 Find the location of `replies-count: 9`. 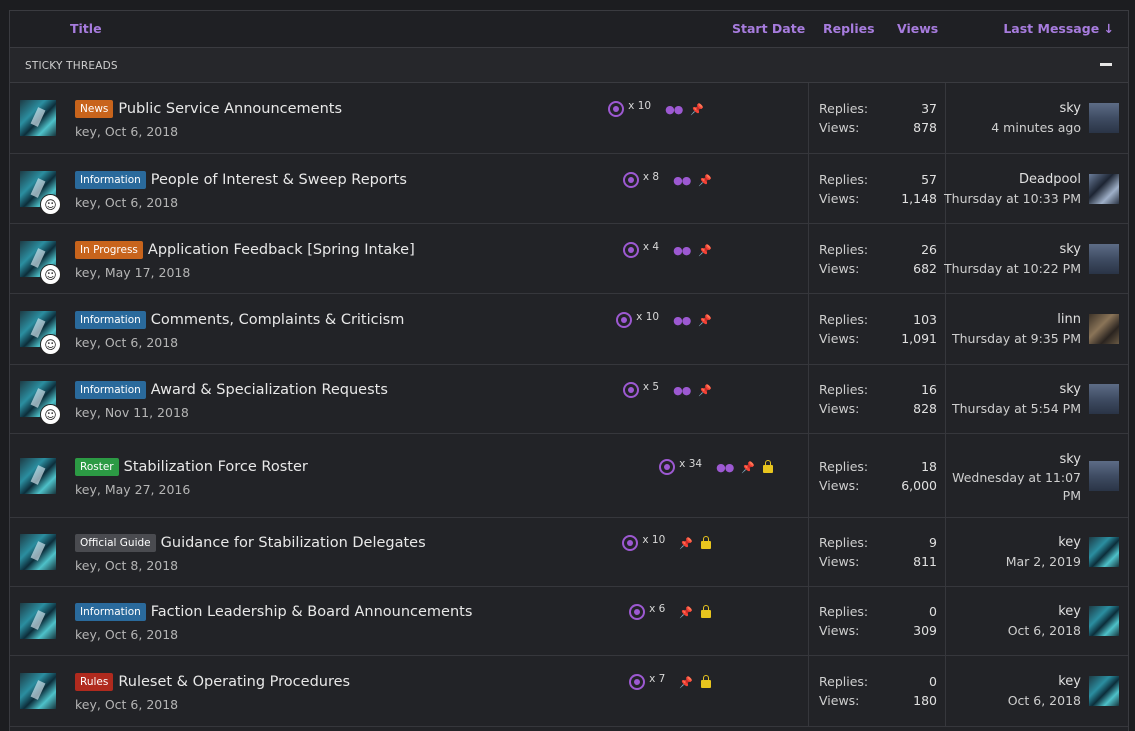

replies-count: 9 is located at coordinates (933, 542).